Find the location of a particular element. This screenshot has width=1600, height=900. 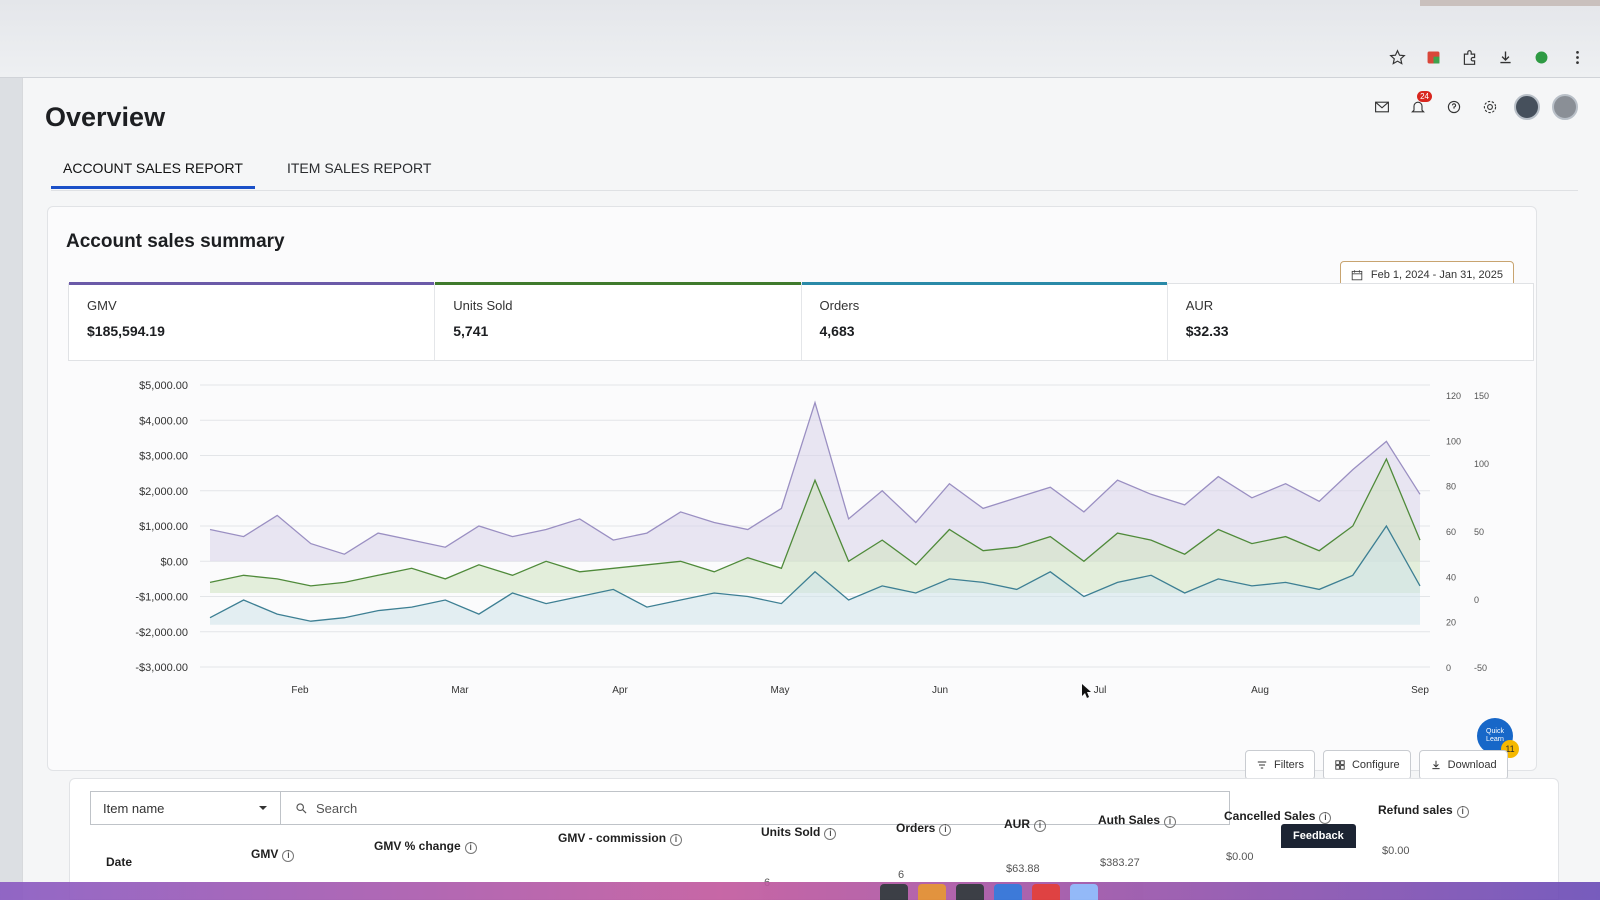

metric-units-sold: Units Sold 5,741 is located at coordinates (618, 321).